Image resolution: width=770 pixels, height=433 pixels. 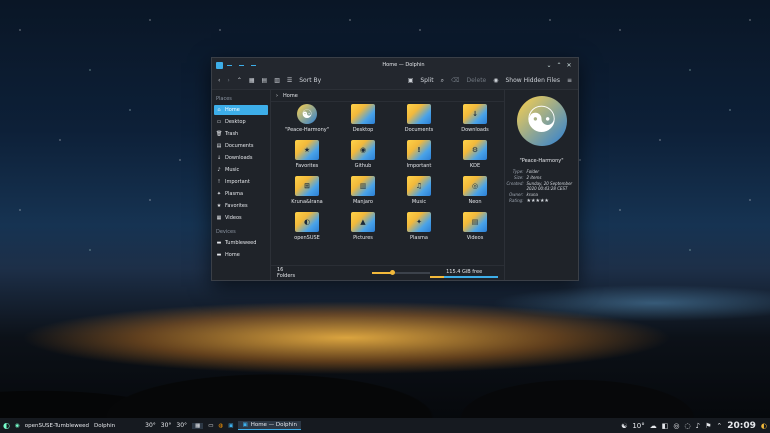 I want to click on sort-icon: ☰, so click(x=289, y=80).